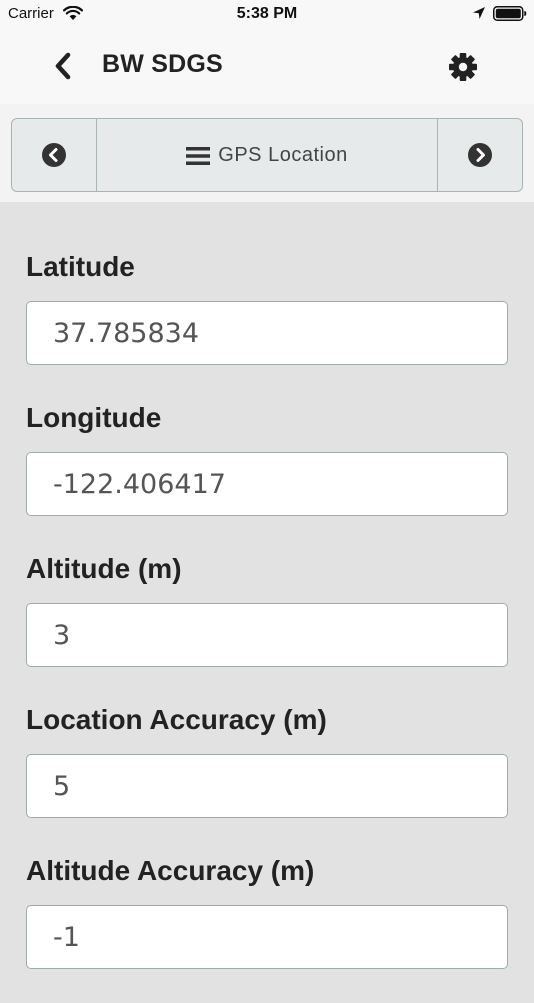 Image resolution: width=534 pixels, height=1003 pixels. I want to click on altitude-accuracy-field-group: Altitude Accuracy (m), so click(267, 927).